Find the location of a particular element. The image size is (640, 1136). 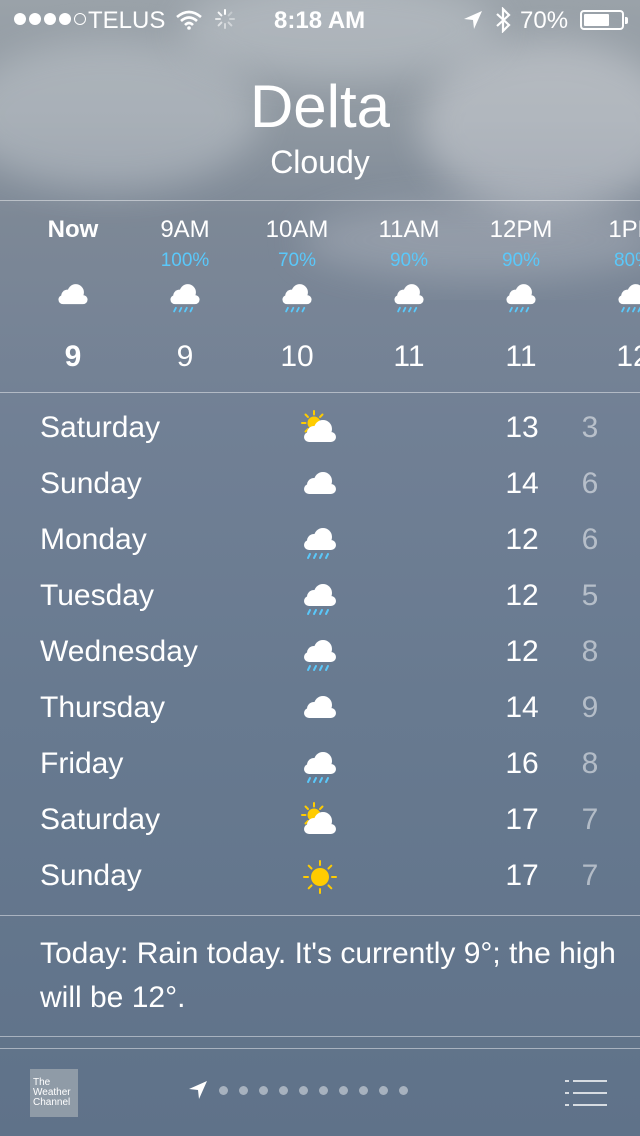

bluetooth-icon is located at coordinates (503, 20).